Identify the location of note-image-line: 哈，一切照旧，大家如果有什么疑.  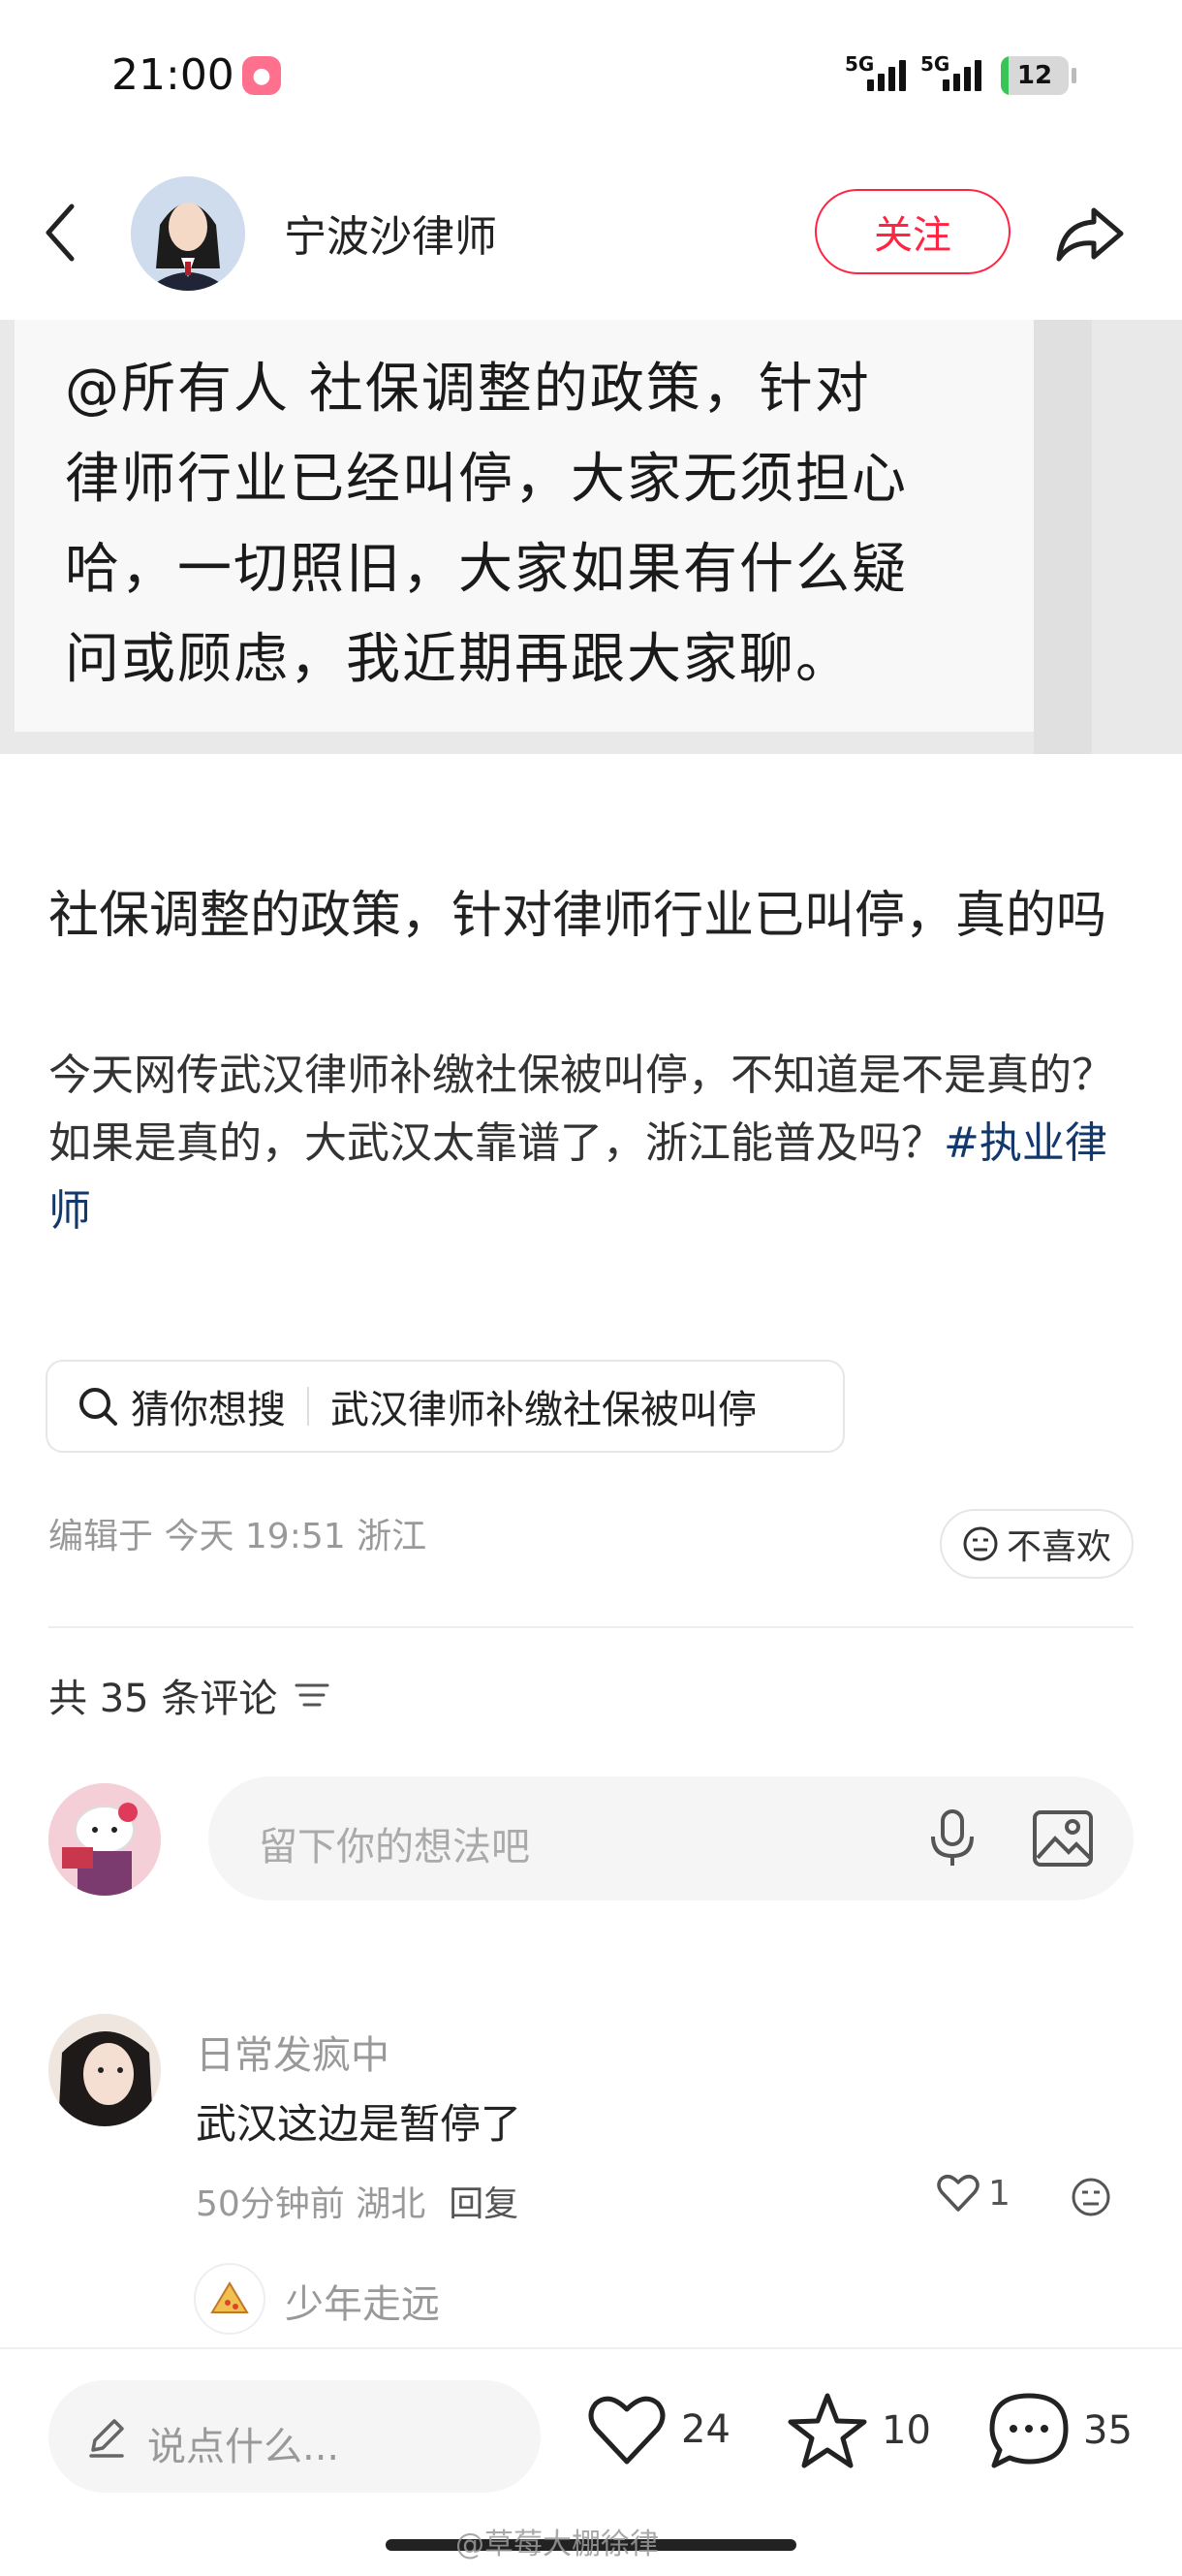
(487, 569).